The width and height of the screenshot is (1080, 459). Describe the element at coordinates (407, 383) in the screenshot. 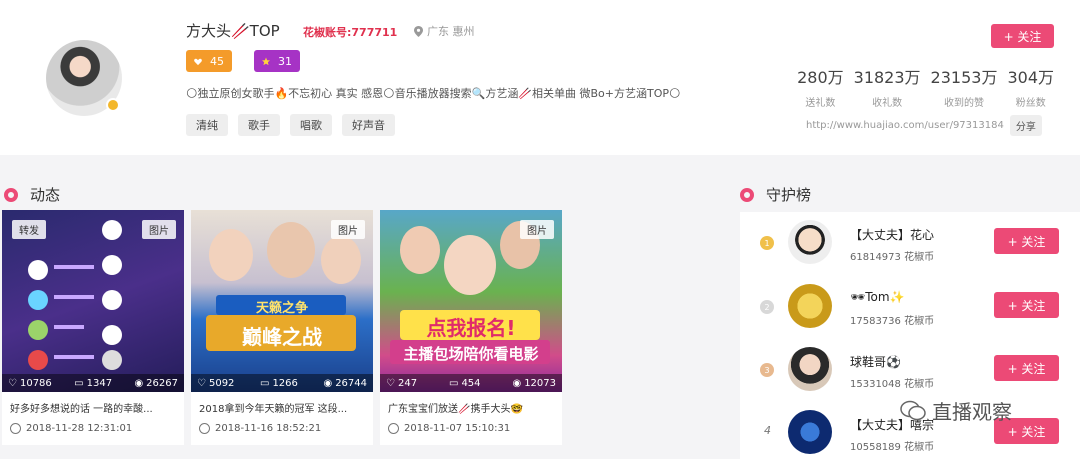

I see `likes-count: 247` at that location.